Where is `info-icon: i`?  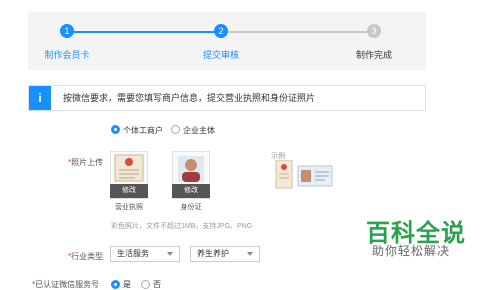 info-icon: i is located at coordinates (40, 98).